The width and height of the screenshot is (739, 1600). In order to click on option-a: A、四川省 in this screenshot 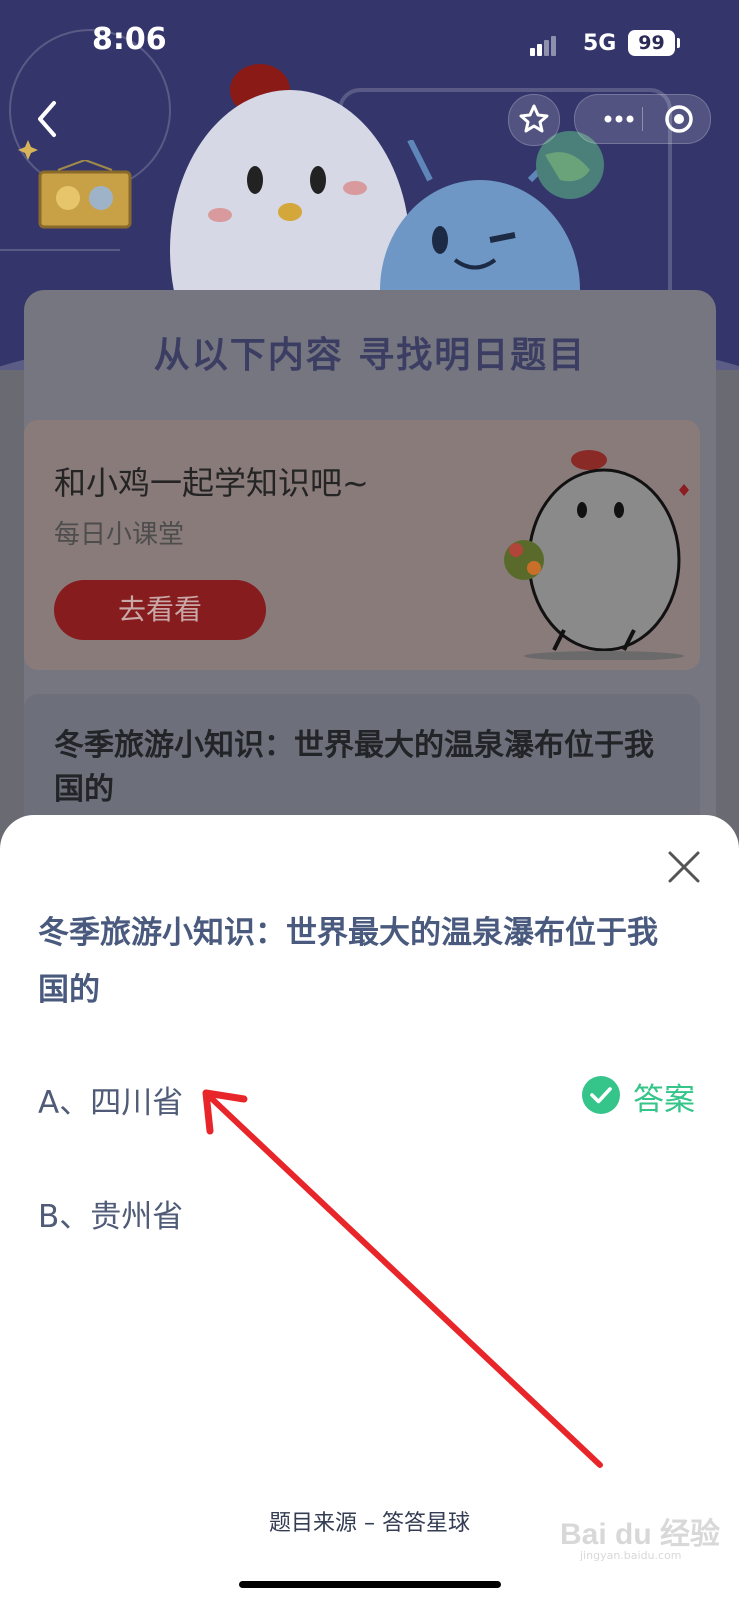, I will do `click(110, 1099)`.